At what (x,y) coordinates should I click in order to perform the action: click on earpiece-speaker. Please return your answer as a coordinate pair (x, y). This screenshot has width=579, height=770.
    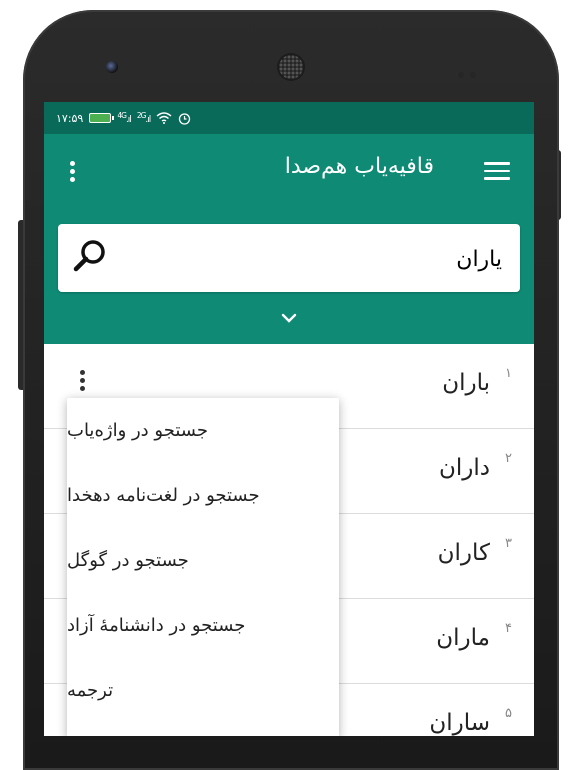
    Looking at the image, I should click on (291, 67).